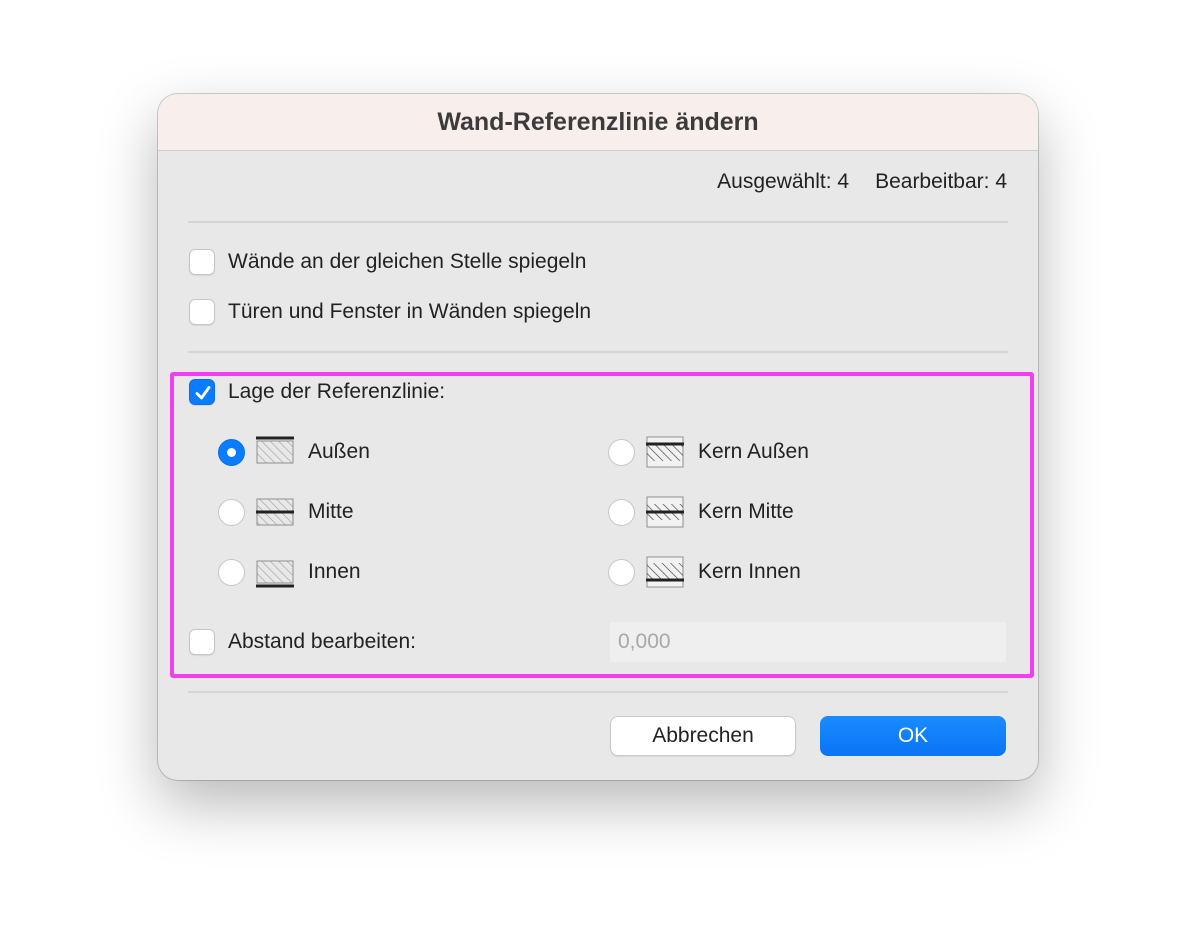 This screenshot has height=944, width=1190. What do you see at coordinates (322, 641) in the screenshot?
I see `edit-offset-label: Abstand bearbeiten:` at bounding box center [322, 641].